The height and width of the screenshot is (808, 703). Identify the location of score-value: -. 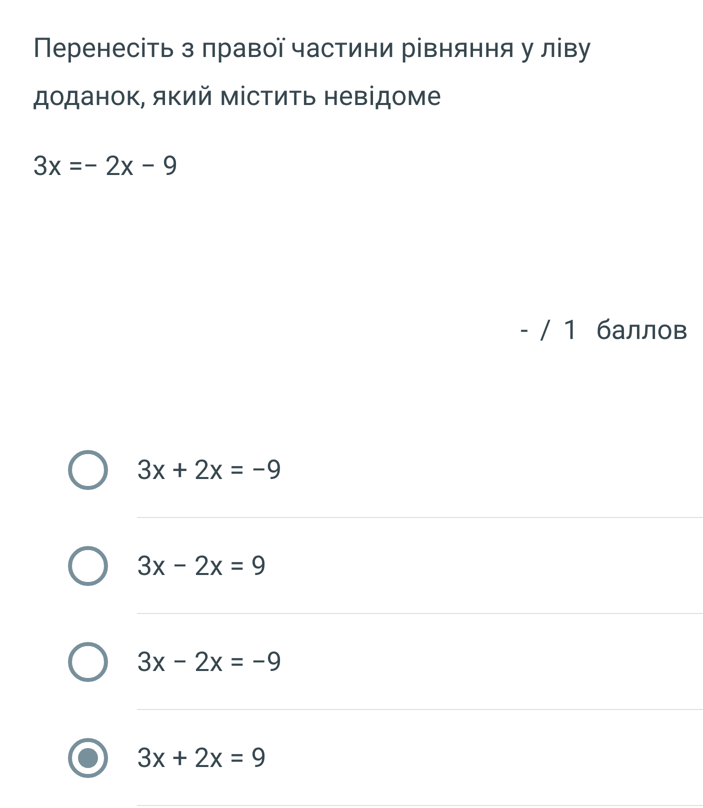
(524, 330).